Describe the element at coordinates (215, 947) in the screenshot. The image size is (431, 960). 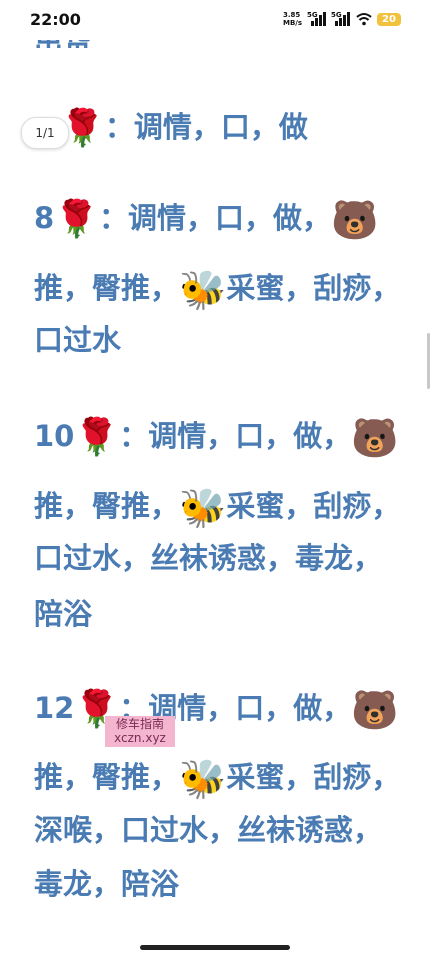
I see `home-indicator` at that location.